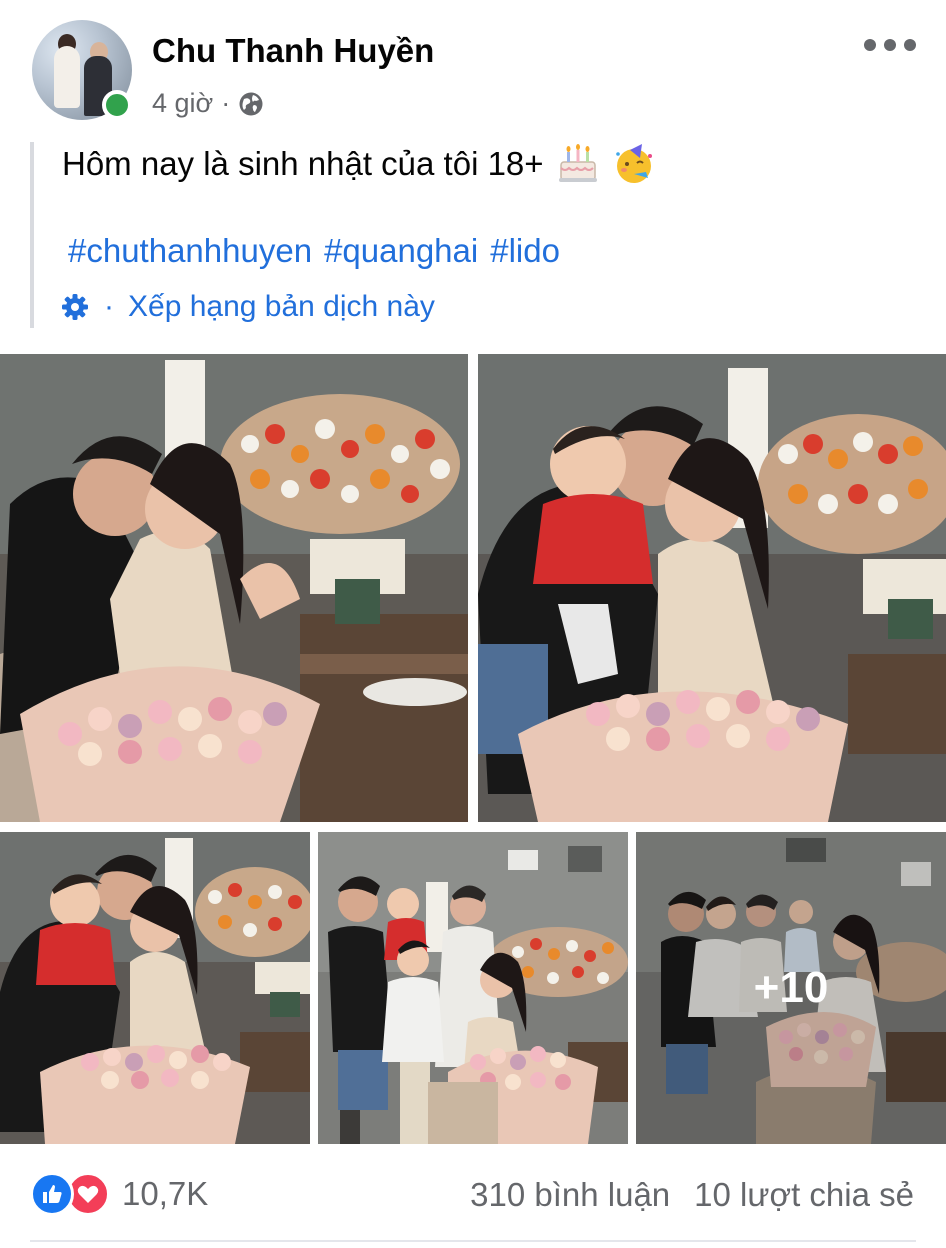 This screenshot has width=946, height=1248. I want to click on engagement-stats: 310 bình luận 10 lượt chia sẻ, so click(692, 1195).